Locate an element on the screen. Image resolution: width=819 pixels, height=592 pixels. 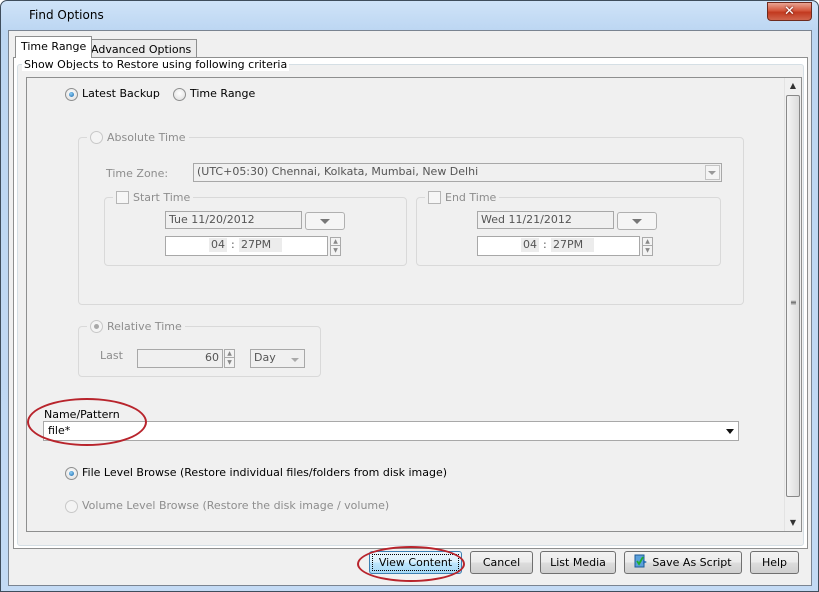
end-date-picker-button is located at coordinates (637, 221).